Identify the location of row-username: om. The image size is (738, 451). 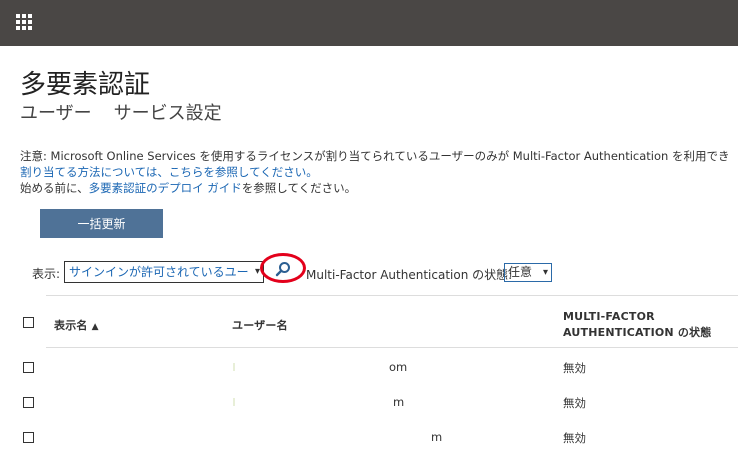
(398, 367).